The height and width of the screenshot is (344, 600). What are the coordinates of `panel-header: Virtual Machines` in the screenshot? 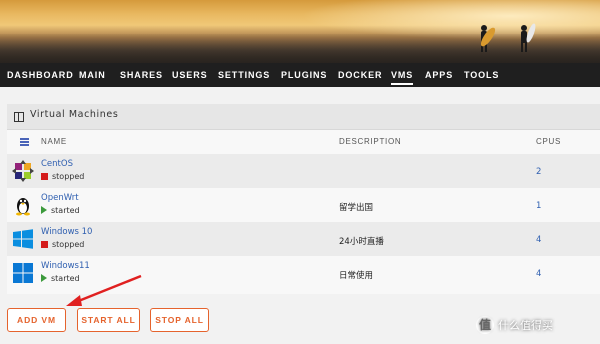 It's located at (303, 117).